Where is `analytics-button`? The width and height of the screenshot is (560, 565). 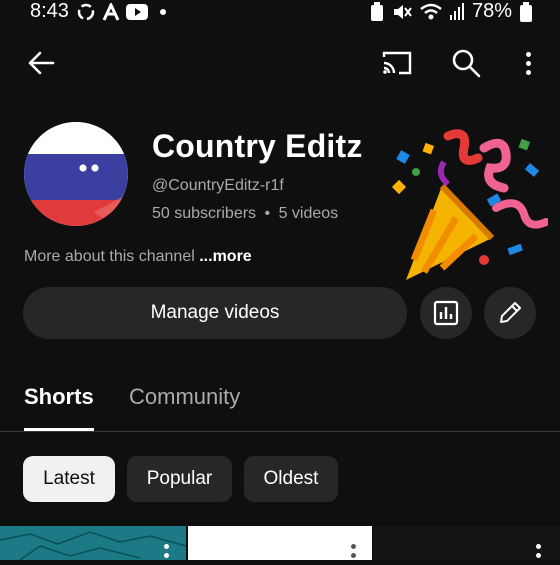 analytics-button is located at coordinates (446, 313).